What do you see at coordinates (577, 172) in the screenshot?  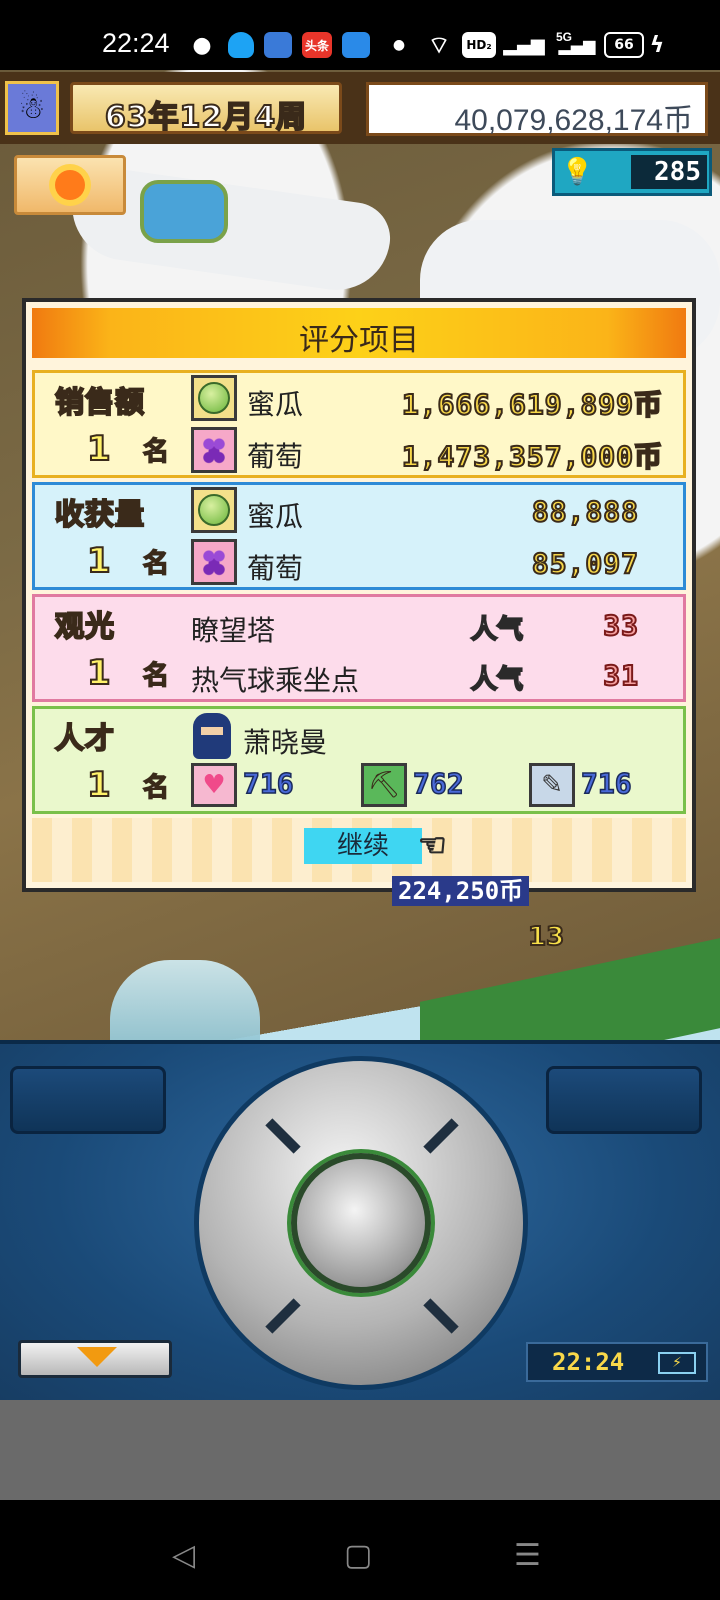 I see `lightbulb-icon: 💡` at bounding box center [577, 172].